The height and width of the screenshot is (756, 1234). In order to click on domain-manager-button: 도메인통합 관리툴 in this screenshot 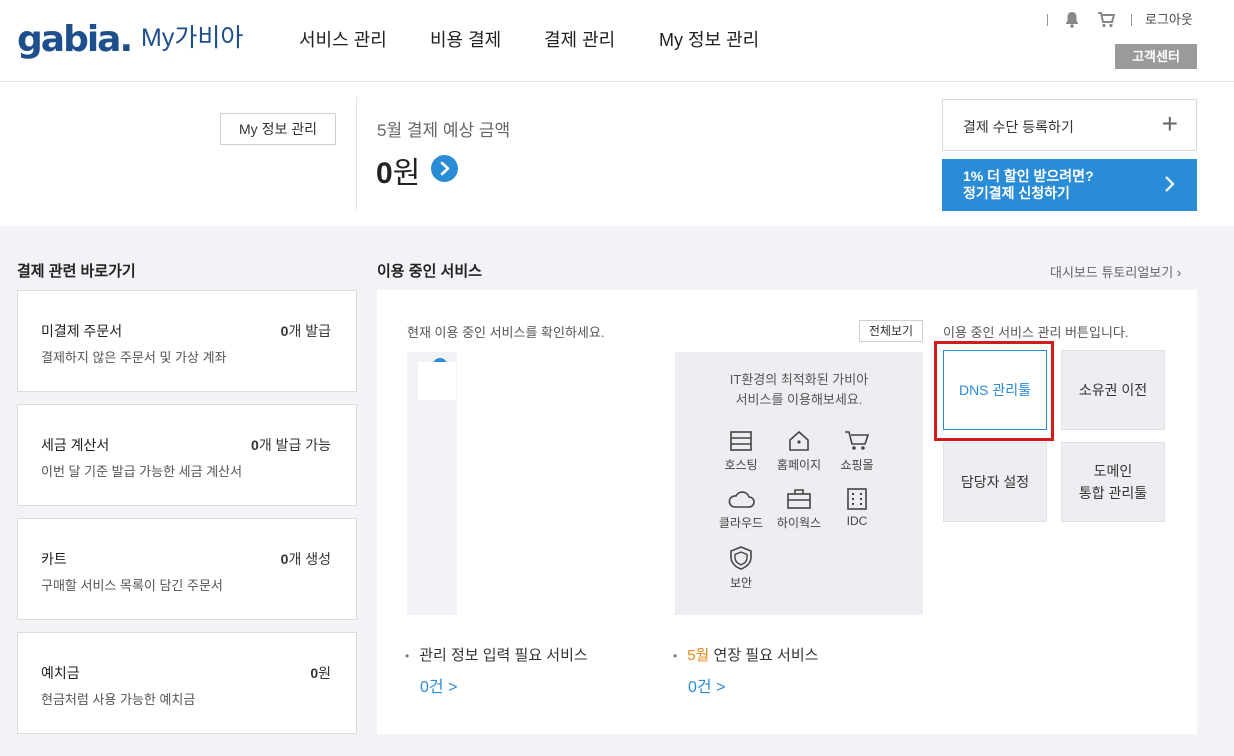, I will do `click(1113, 482)`.